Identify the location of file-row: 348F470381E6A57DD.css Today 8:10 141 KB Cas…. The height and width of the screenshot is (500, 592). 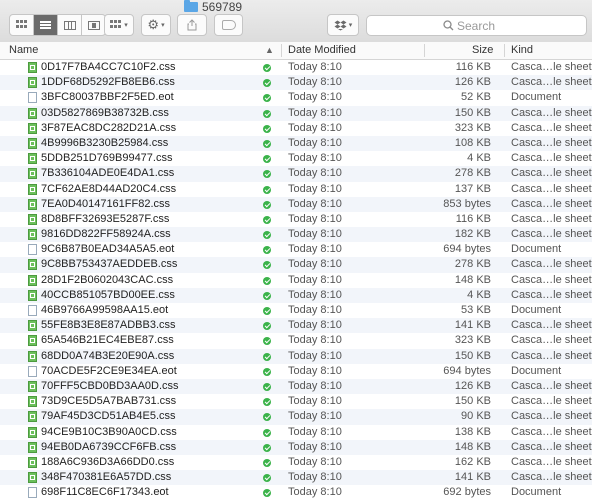
(296, 478).